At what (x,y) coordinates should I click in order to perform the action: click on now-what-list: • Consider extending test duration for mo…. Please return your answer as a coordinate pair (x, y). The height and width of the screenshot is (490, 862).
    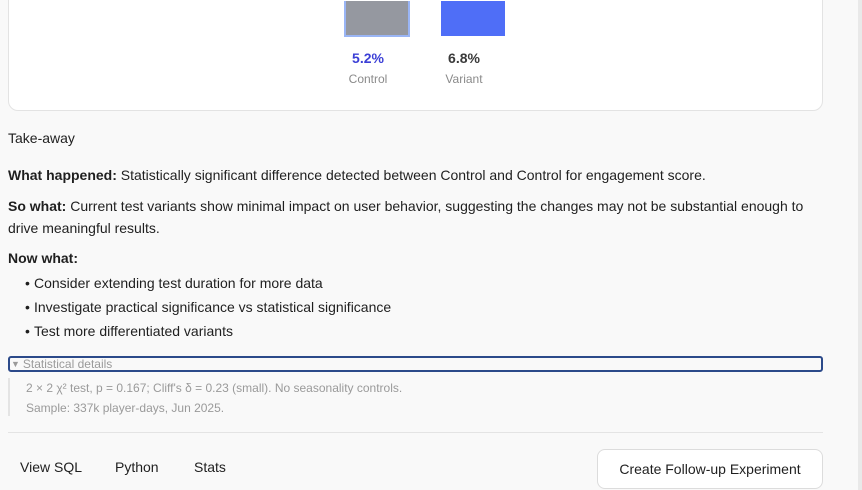
    Looking at the image, I should click on (208, 307).